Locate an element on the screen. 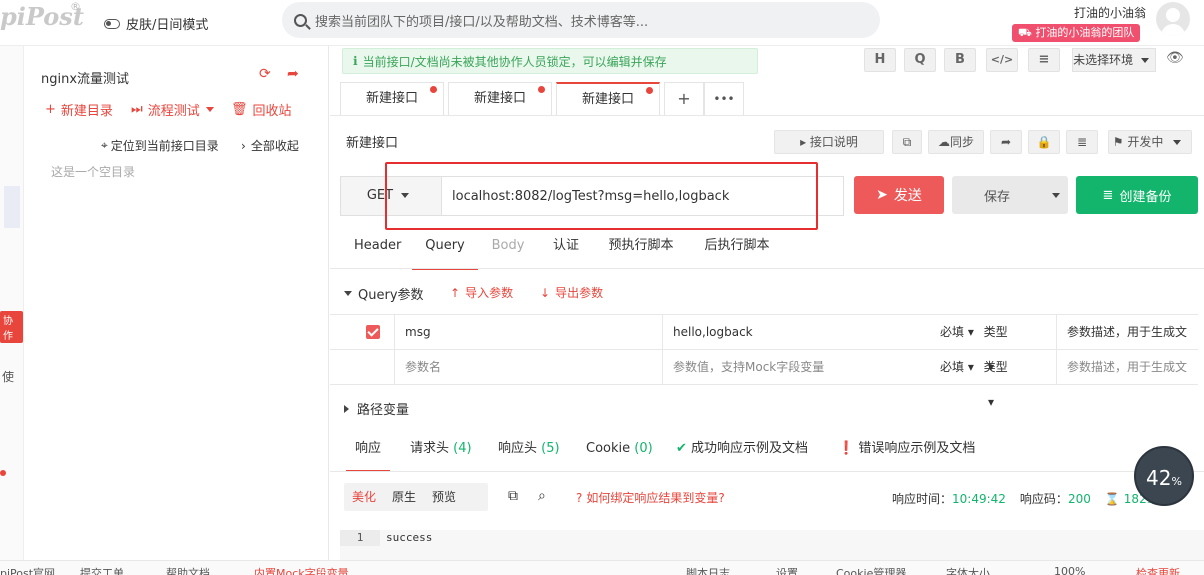 The image size is (1204, 575). mock-vars-link: 内置Mock字段变量 is located at coordinates (301, 570).